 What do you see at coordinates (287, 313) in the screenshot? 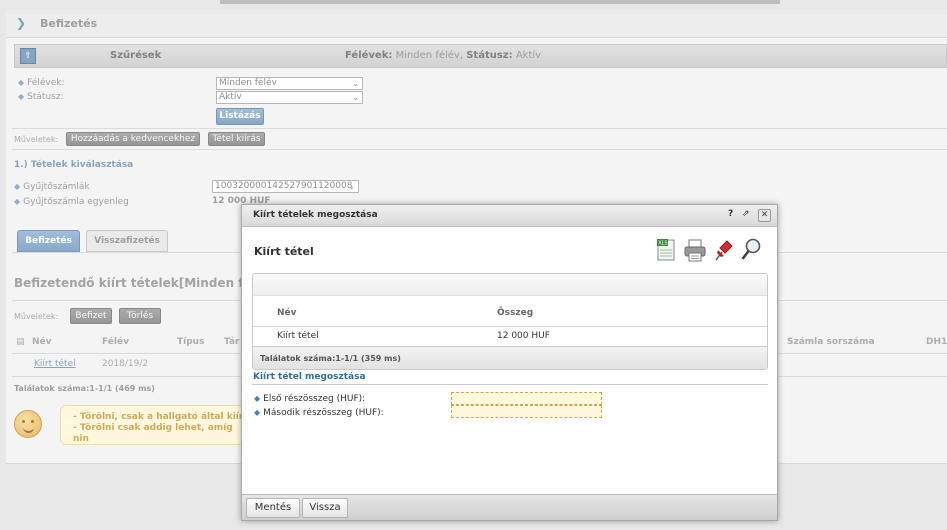
I see `col-name: Név` at bounding box center [287, 313].